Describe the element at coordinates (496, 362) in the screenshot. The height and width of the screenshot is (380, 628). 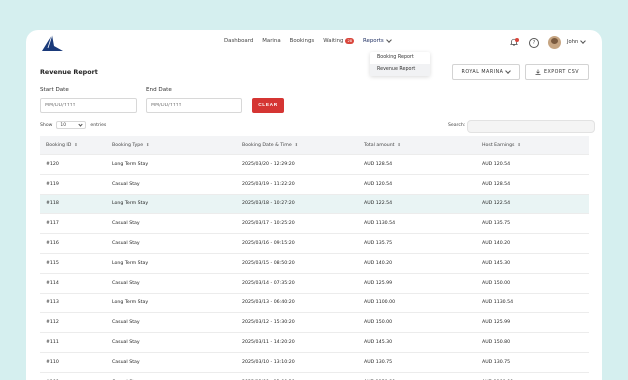
I see `cell-host-earnings: AUD 130.75` at that location.